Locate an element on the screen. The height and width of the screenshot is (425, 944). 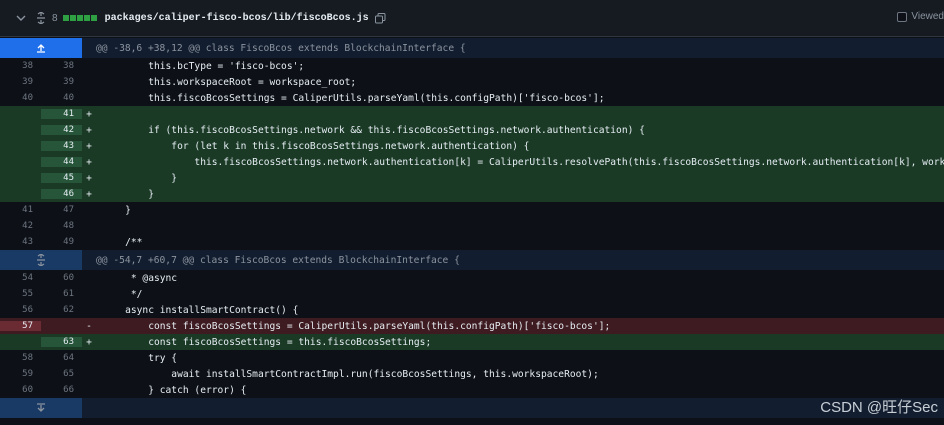
expand-footer is located at coordinates (472, 408).